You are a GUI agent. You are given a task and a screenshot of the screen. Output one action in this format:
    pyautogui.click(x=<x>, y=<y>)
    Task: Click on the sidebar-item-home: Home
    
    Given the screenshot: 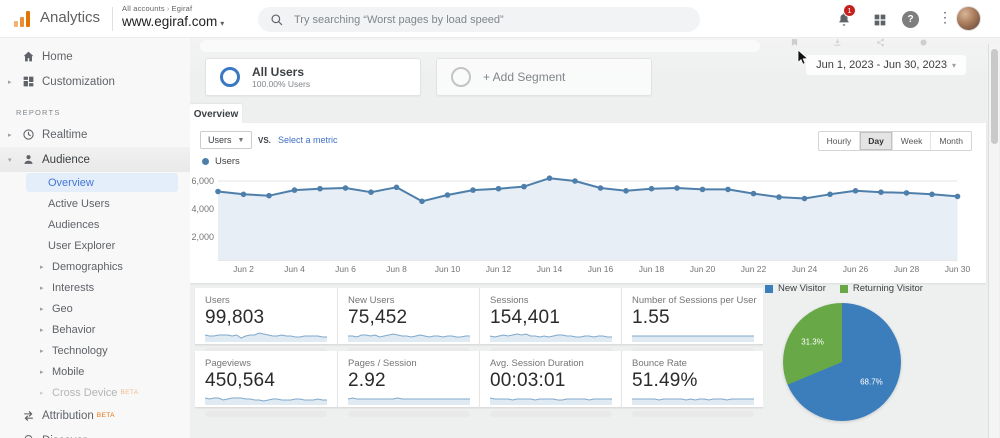 What is the action you would take?
    pyautogui.click(x=95, y=56)
    